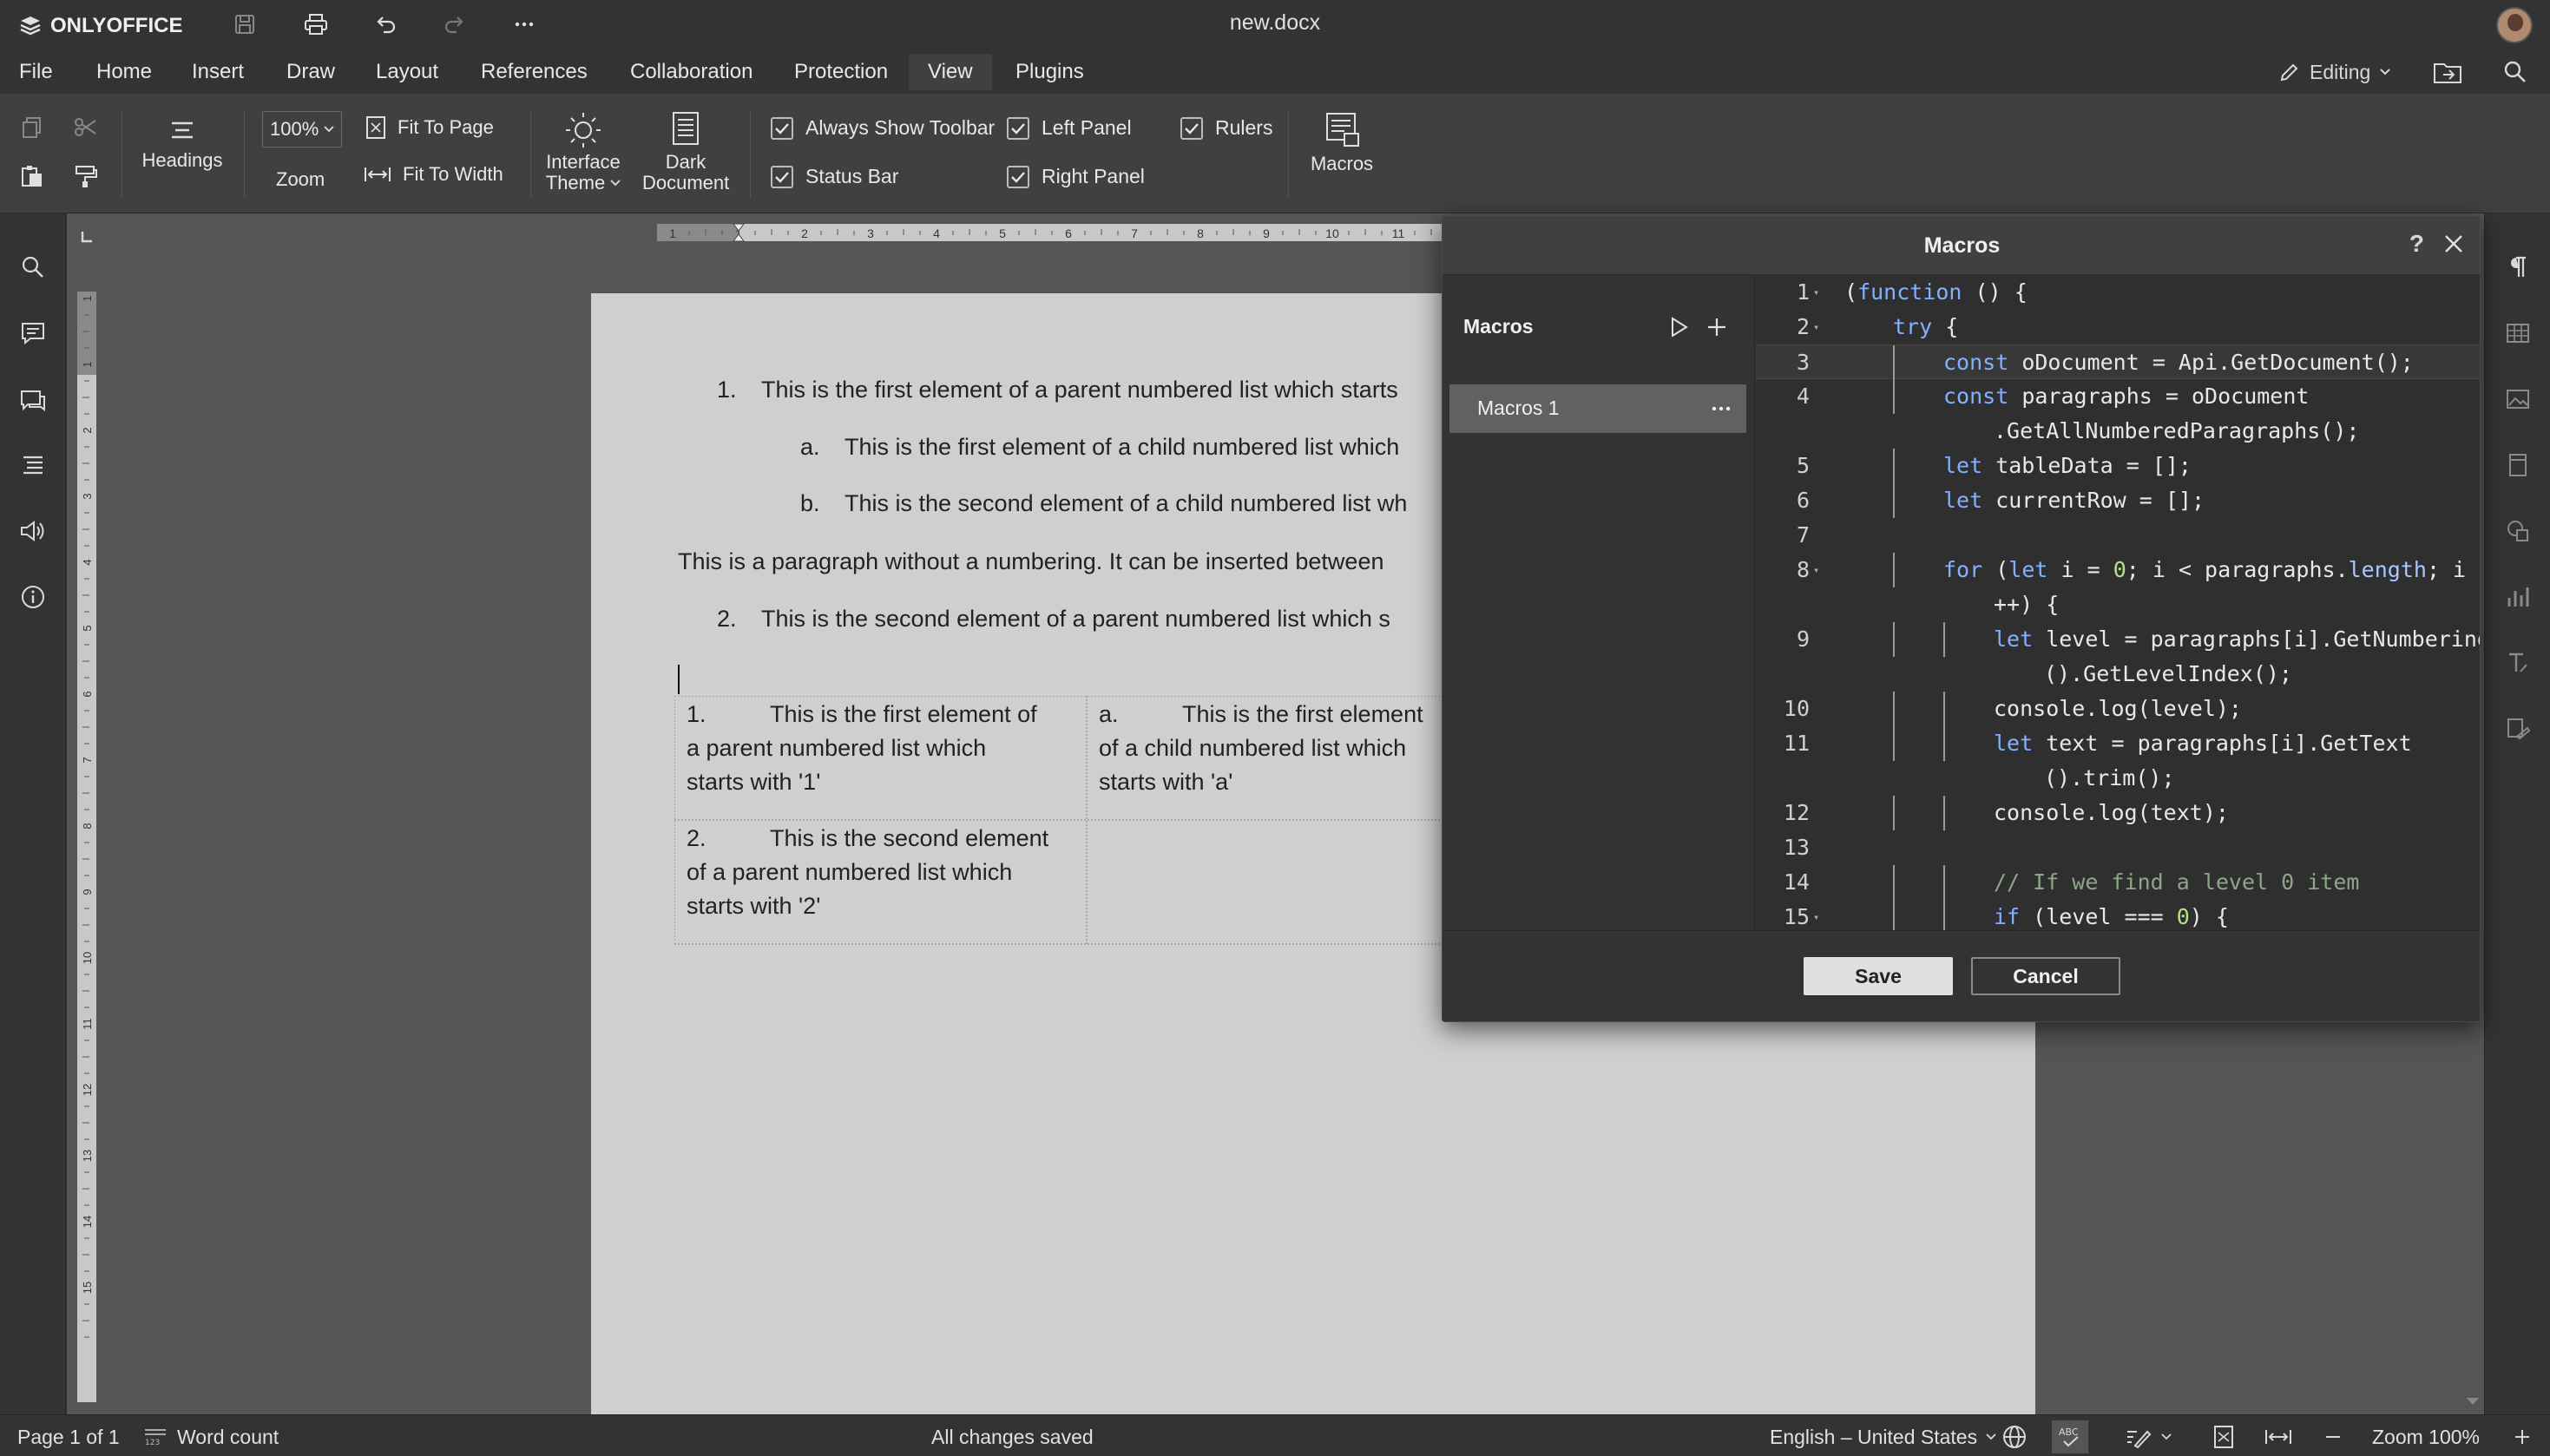 This screenshot has height=1456, width=2550. What do you see at coordinates (883, 128) in the screenshot?
I see `always-show-toolbar-checkbox: Always Show Toolbar` at bounding box center [883, 128].